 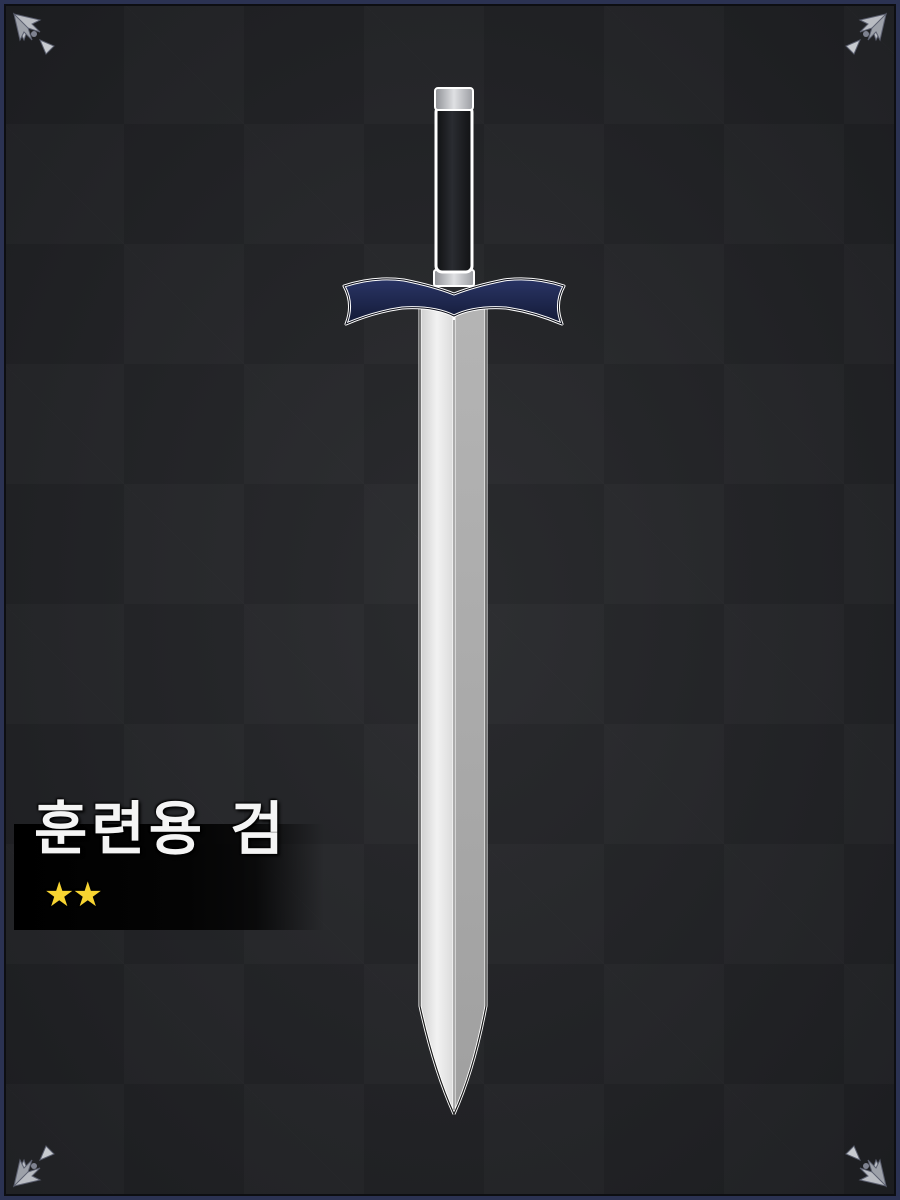 What do you see at coordinates (161, 829) in the screenshot?
I see `item-name: 훈련용 검` at bounding box center [161, 829].